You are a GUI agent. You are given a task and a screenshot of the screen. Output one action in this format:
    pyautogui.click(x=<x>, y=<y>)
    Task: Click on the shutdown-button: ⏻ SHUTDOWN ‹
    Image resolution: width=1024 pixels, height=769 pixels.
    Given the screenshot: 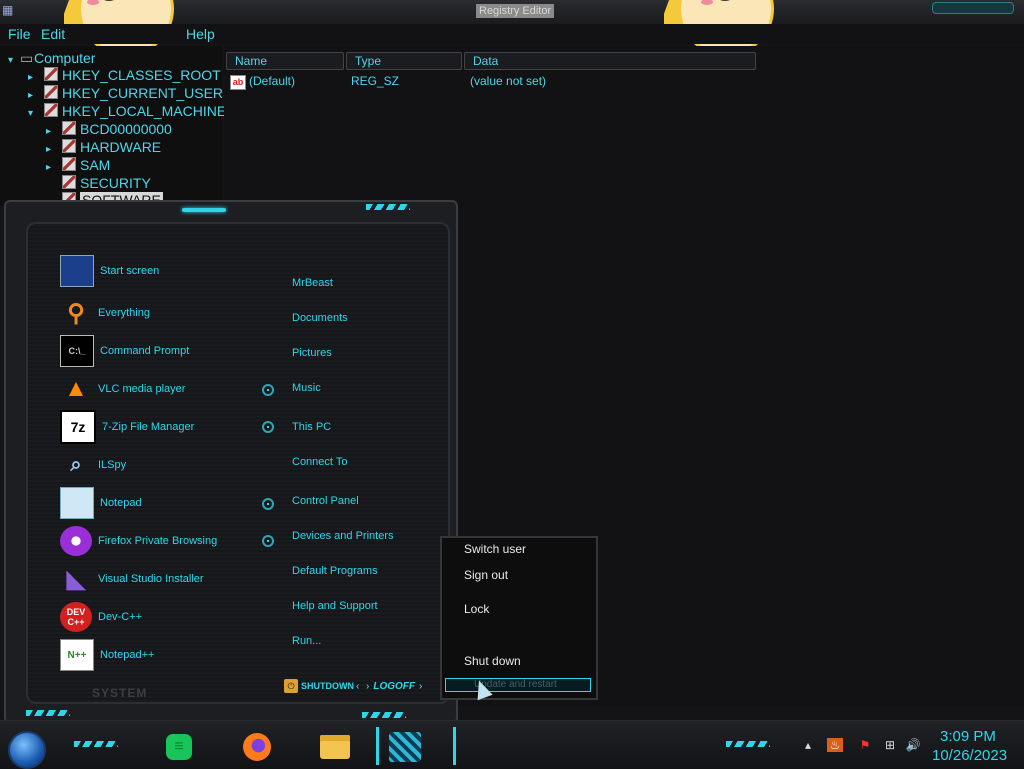 What is the action you would take?
    pyautogui.click(x=321, y=686)
    